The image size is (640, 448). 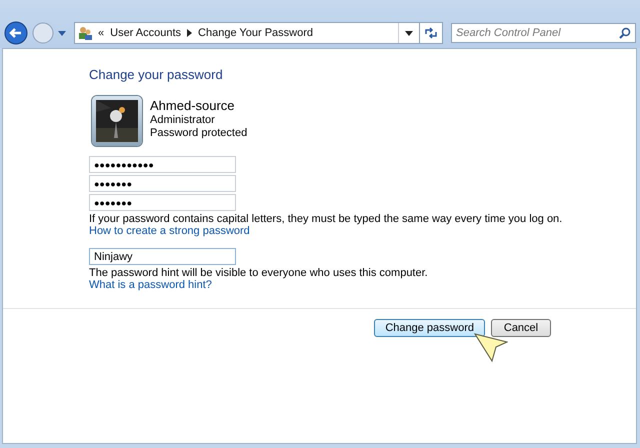 I want to click on search-field: Search Control Panel, so click(x=543, y=33).